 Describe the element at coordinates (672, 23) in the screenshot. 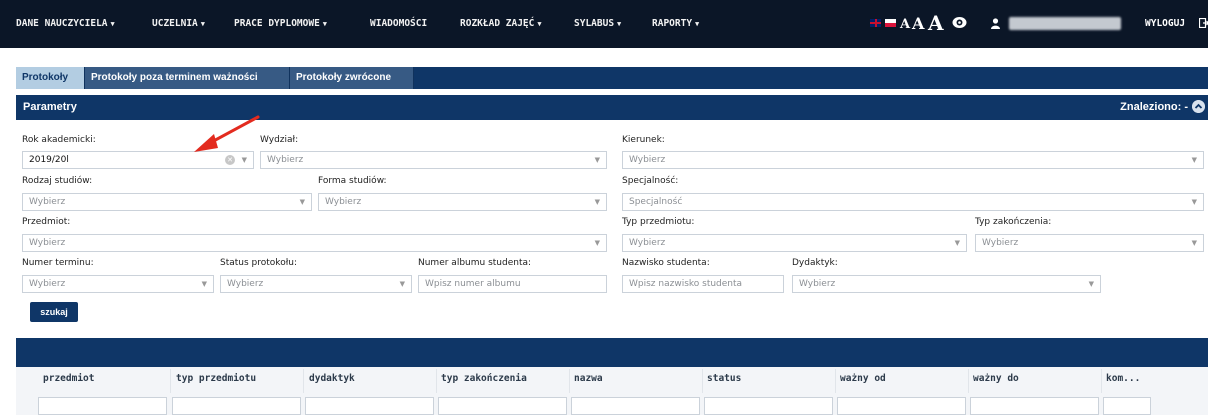

I see `nav-label: RAPORTY` at that location.